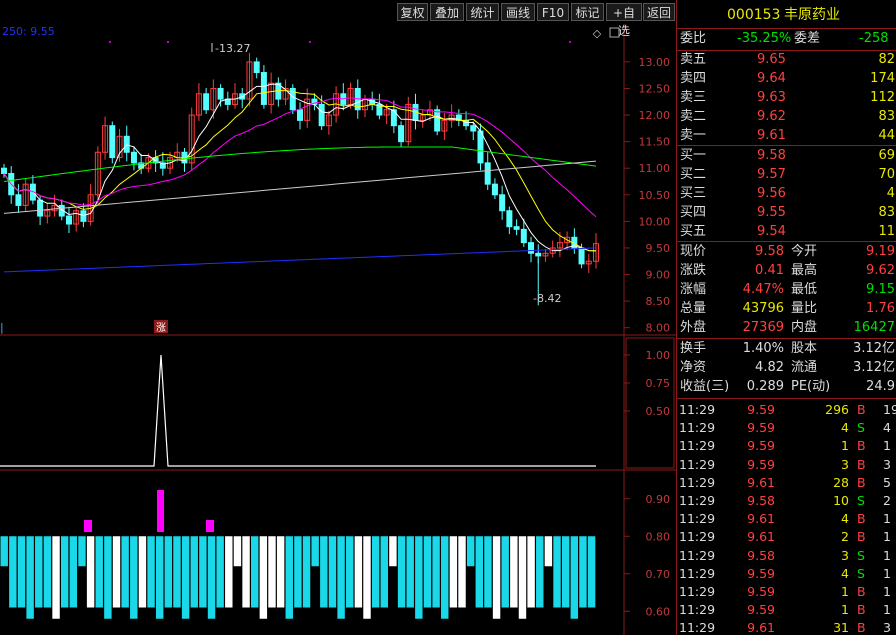  I want to click on ind1-tick-label: 0.75, so click(658, 383).